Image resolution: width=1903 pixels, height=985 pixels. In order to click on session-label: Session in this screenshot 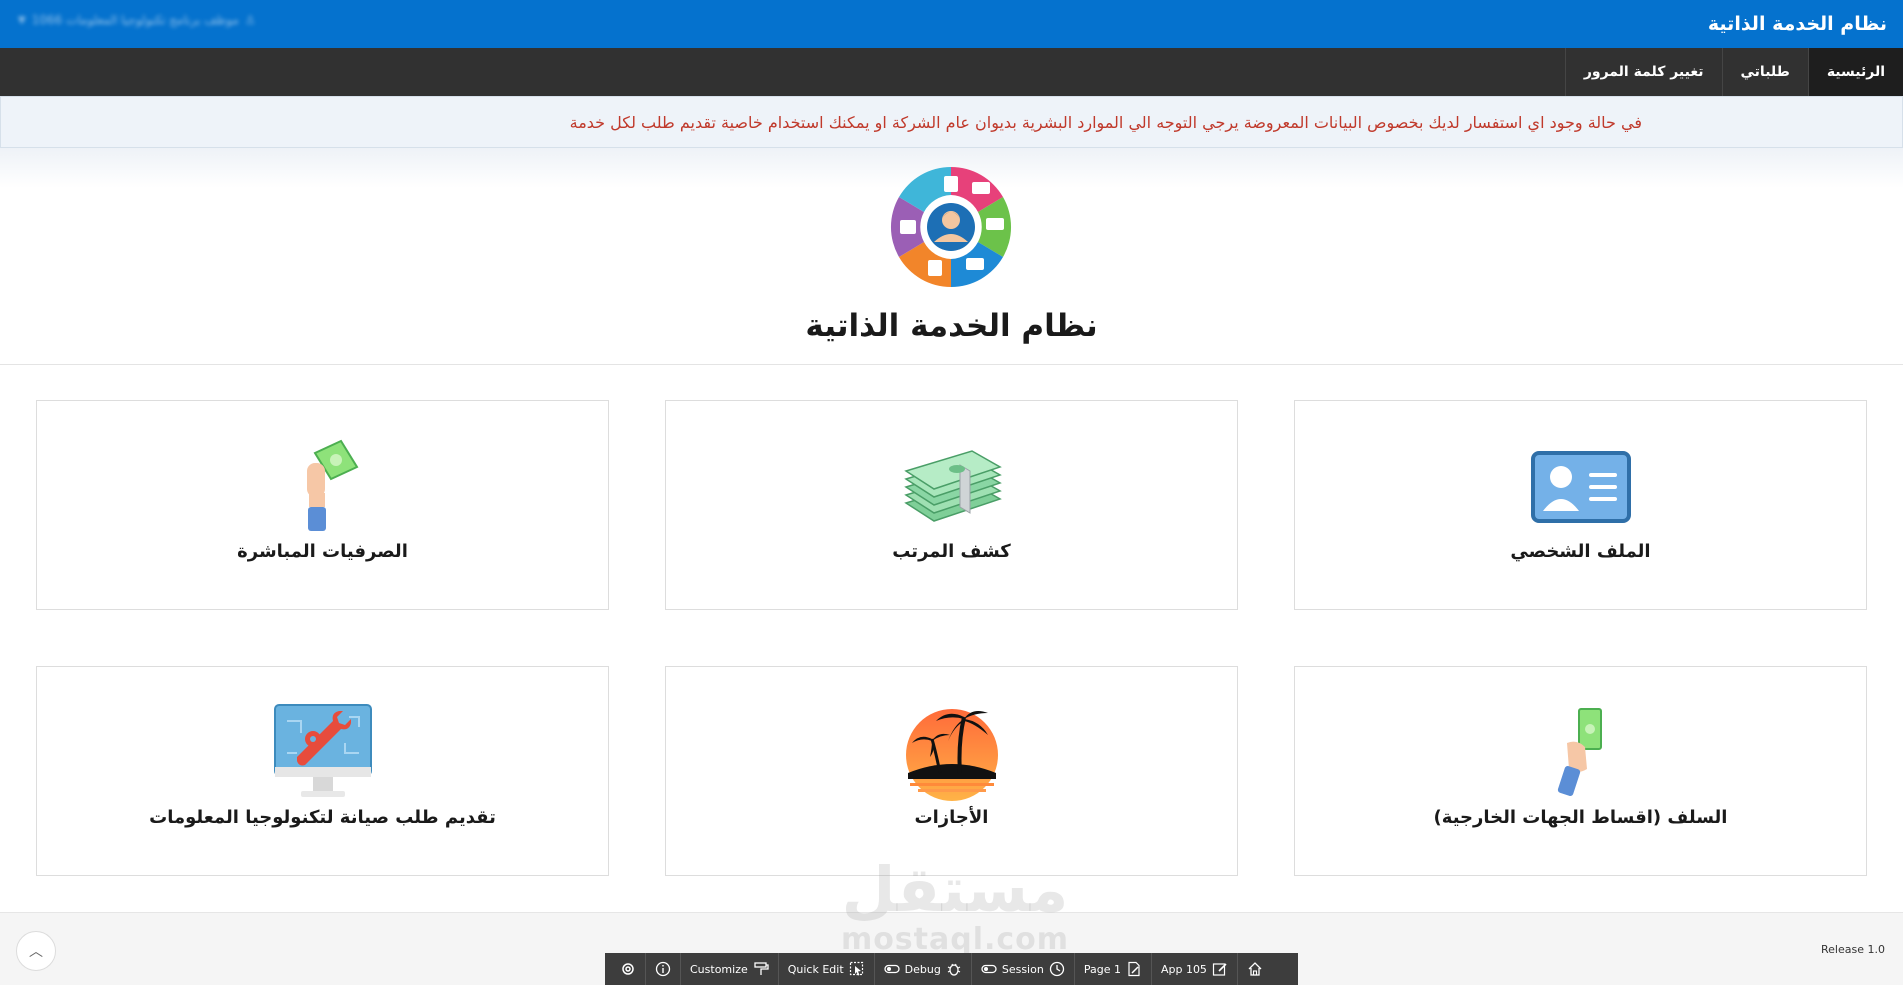, I will do `click(1022, 969)`.